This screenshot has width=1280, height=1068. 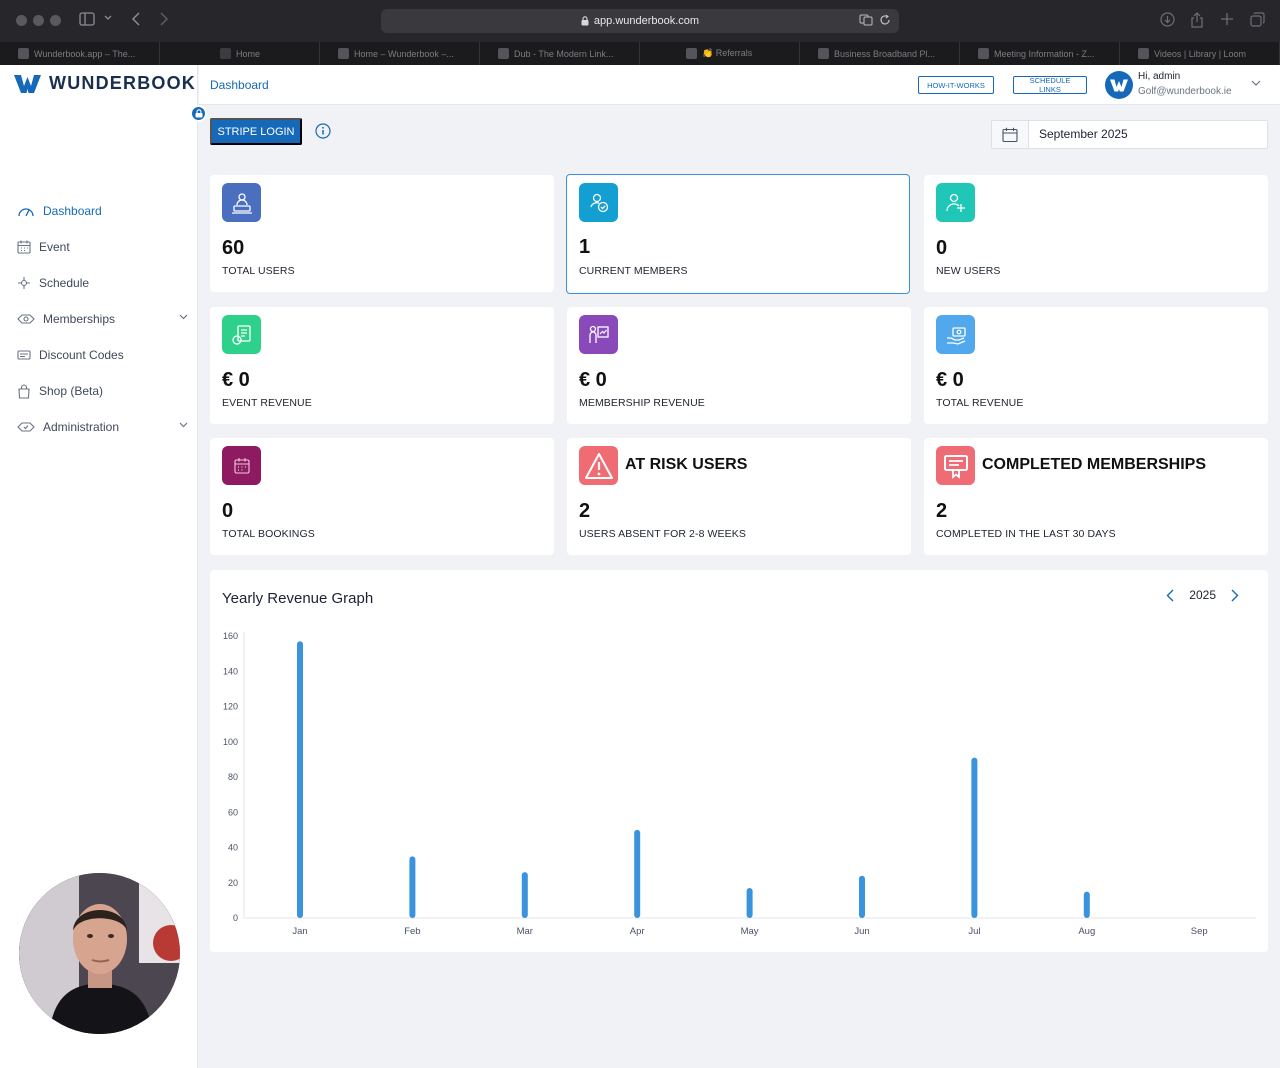 What do you see at coordinates (1167, 19) in the screenshot?
I see `download-icon` at bounding box center [1167, 19].